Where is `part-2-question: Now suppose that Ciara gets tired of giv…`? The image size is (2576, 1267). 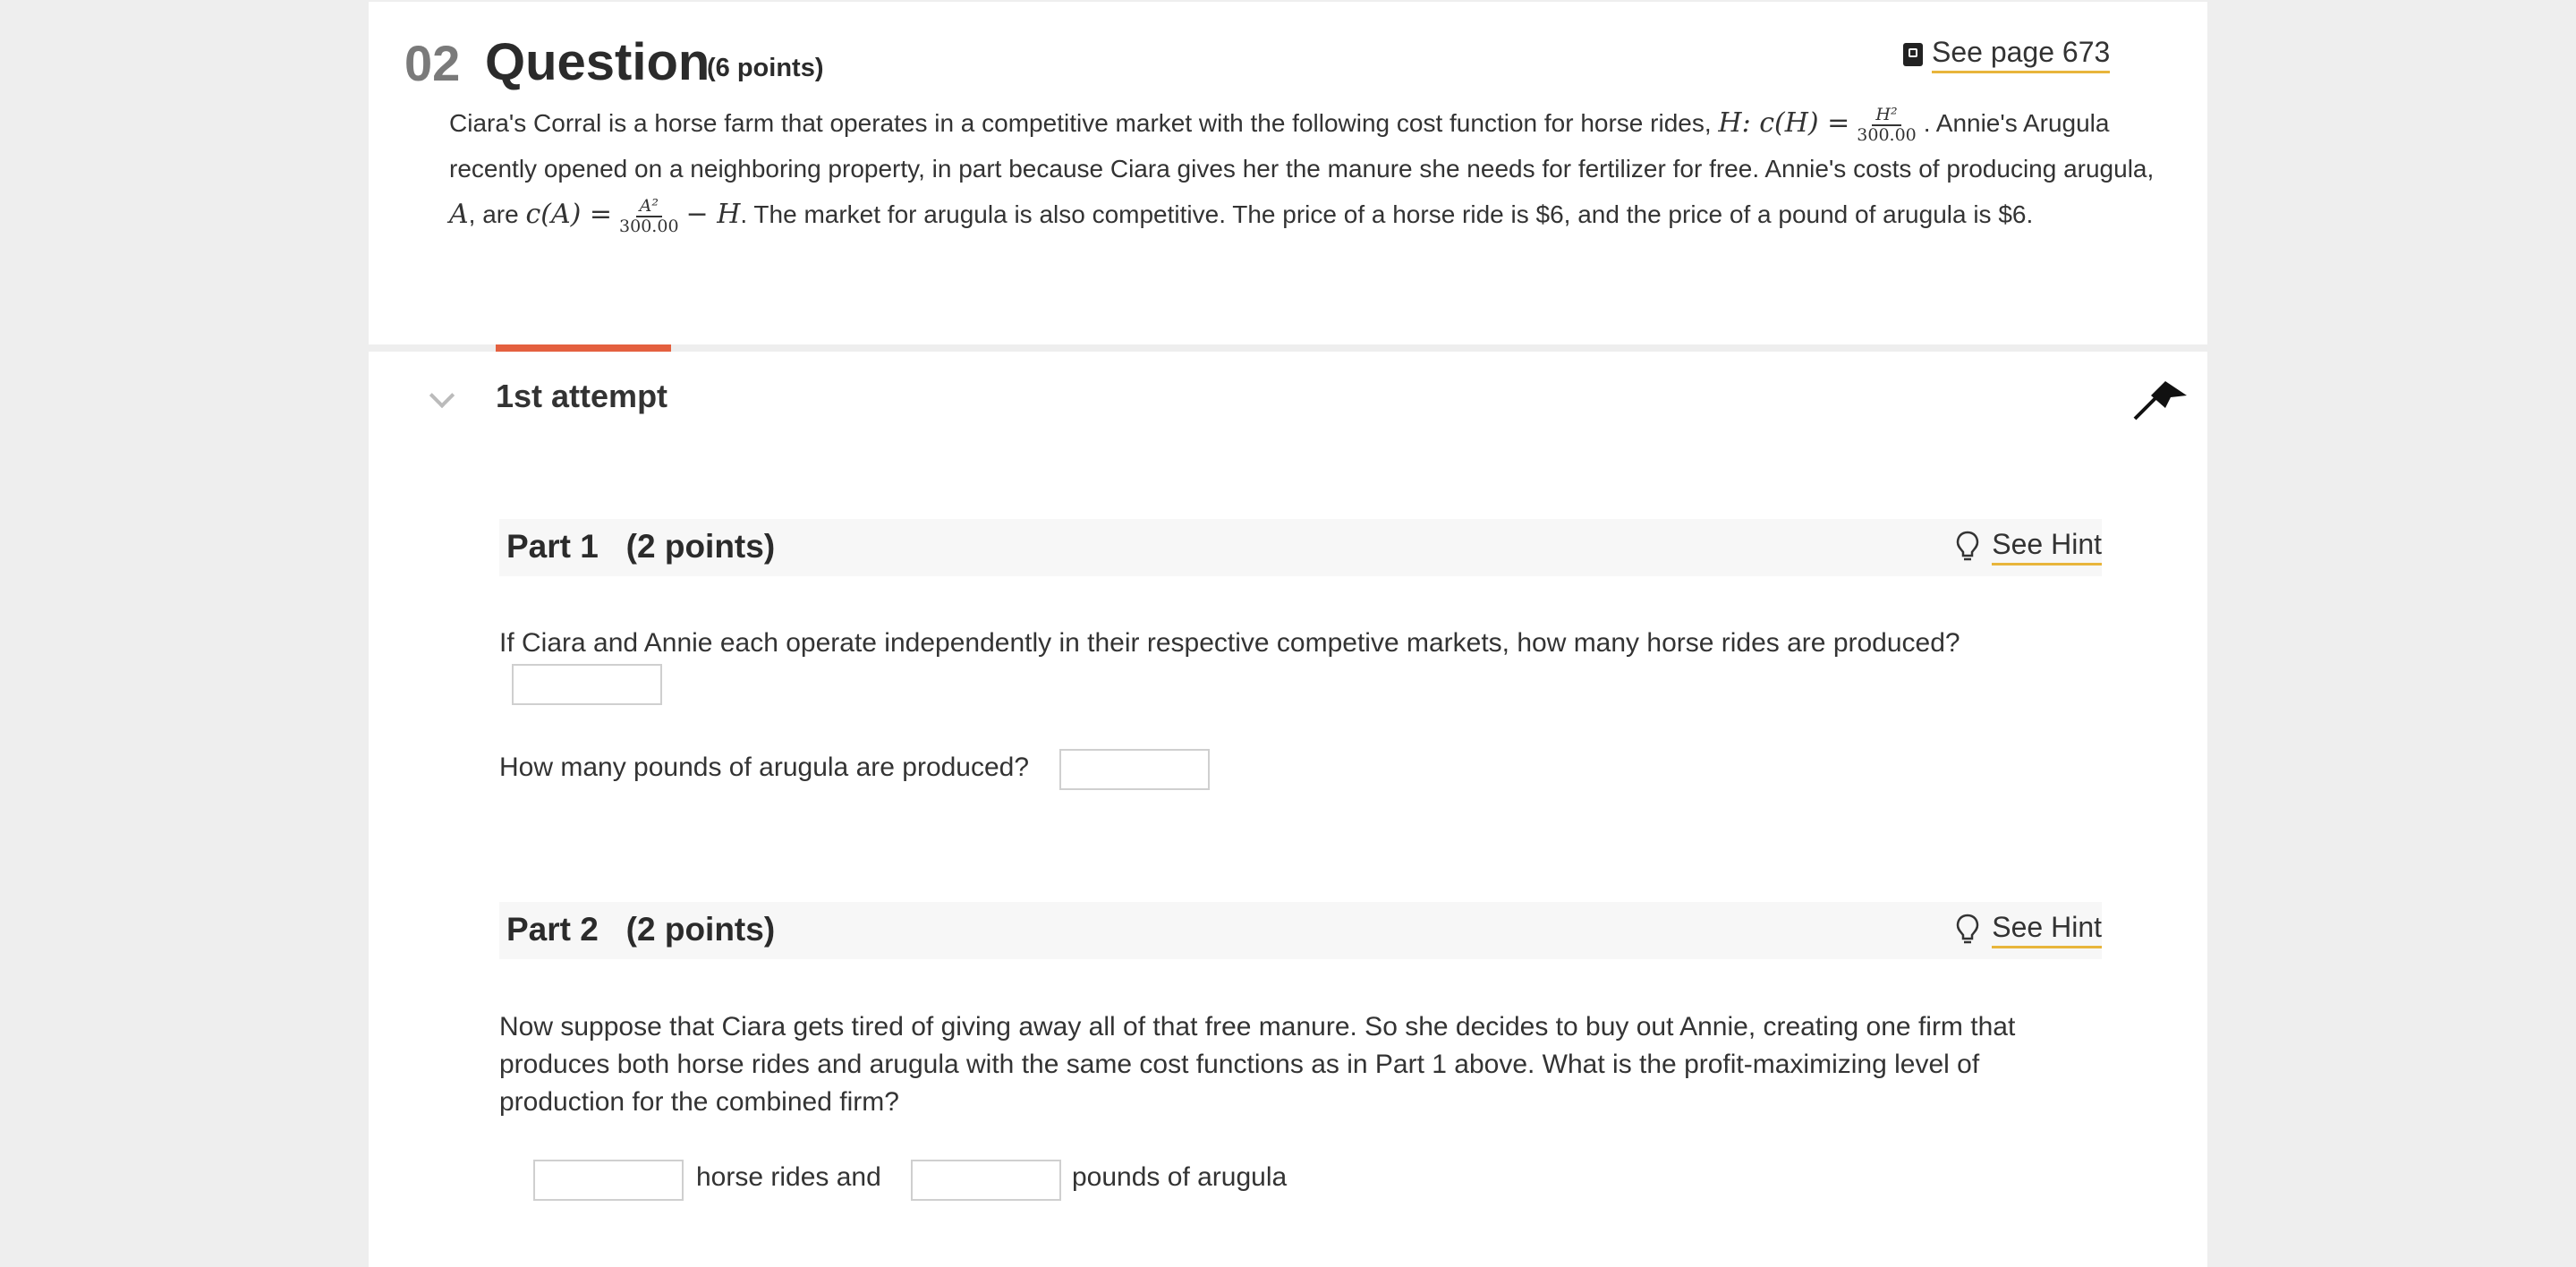 part-2-question: Now suppose that Ciara gets tired of giv… is located at coordinates (1257, 1065).